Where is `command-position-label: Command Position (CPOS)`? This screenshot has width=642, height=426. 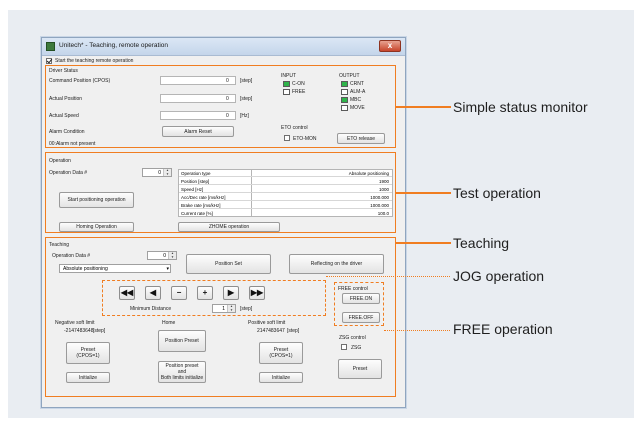 command-position-label: Command Position (CPOS) is located at coordinates (80, 81).